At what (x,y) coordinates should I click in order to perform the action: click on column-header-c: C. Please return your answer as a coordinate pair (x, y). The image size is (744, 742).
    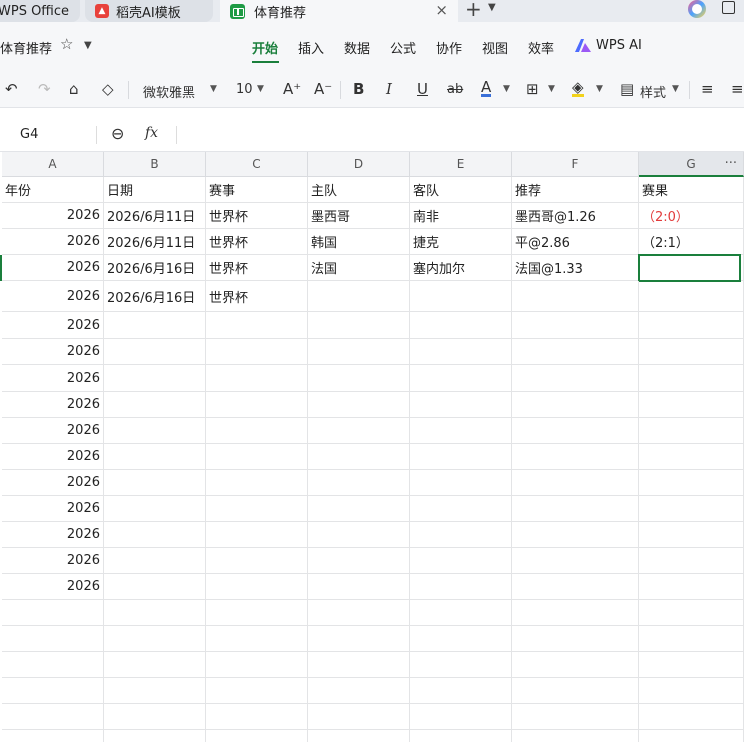
    Looking at the image, I should click on (257, 164).